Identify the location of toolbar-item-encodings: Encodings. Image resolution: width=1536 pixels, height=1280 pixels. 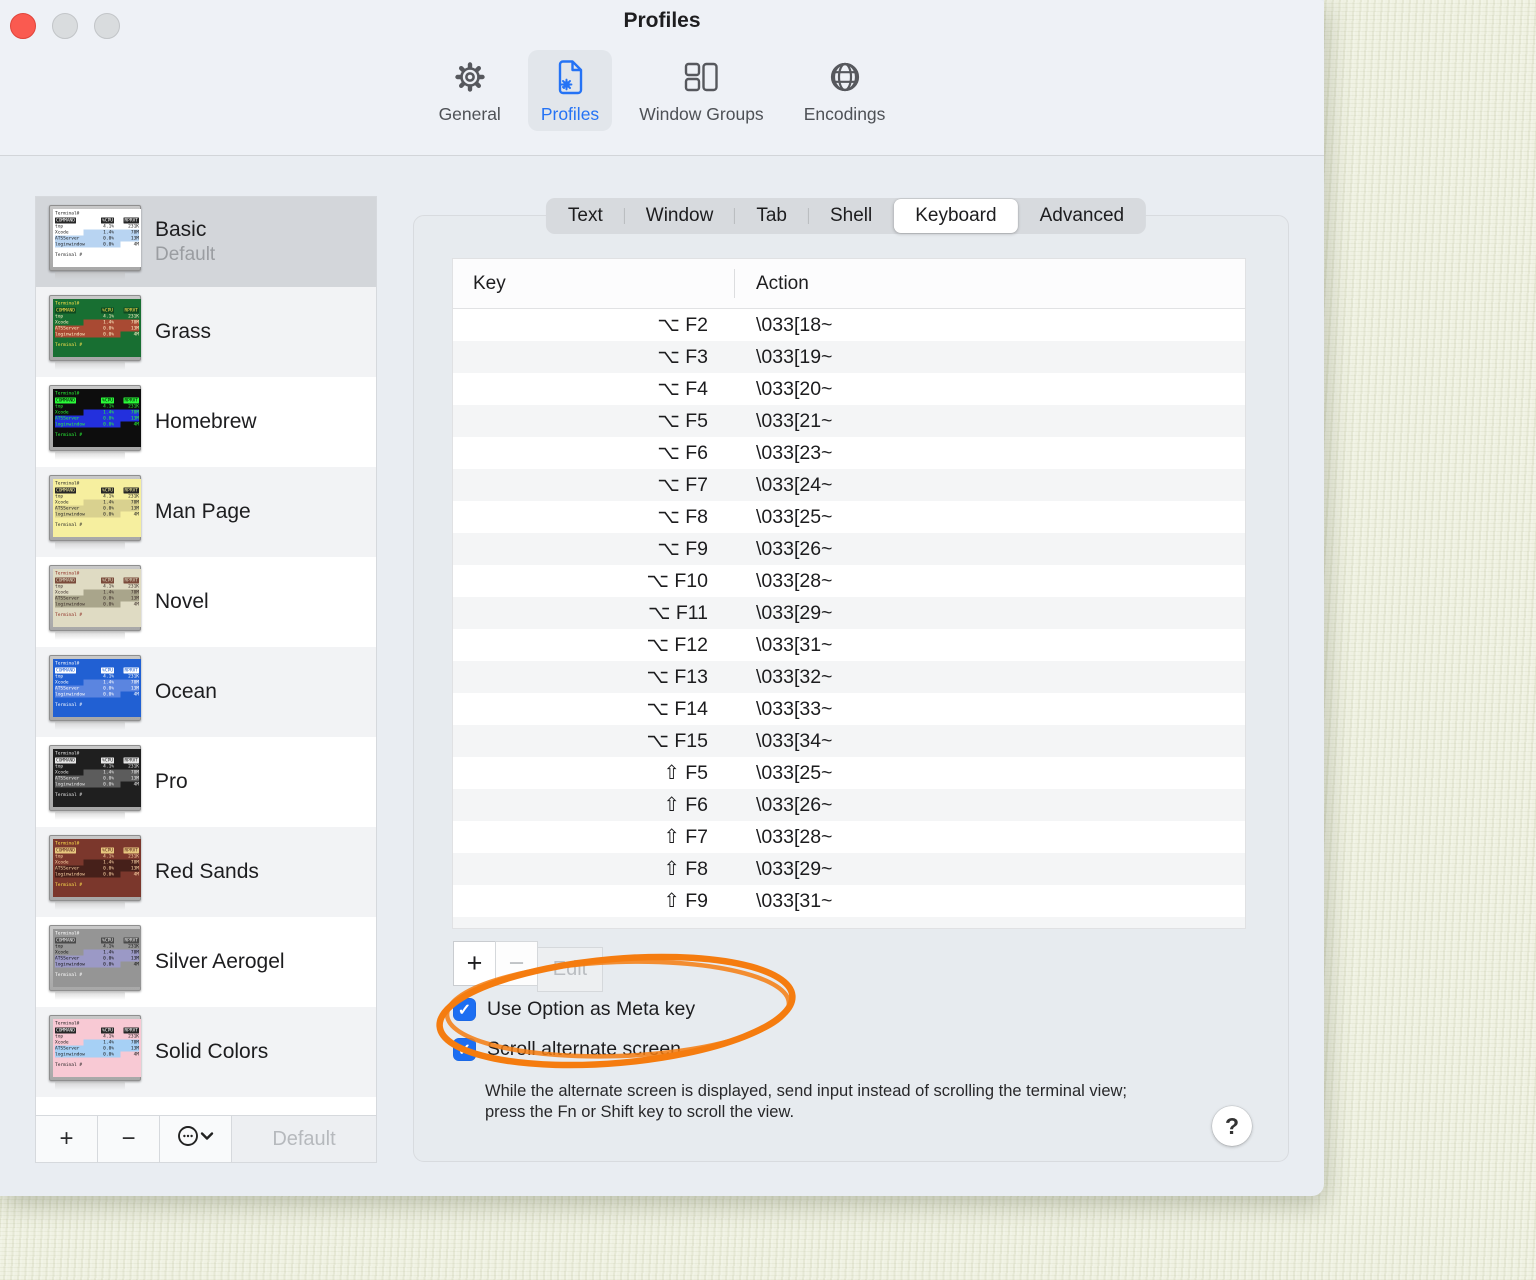
(845, 90).